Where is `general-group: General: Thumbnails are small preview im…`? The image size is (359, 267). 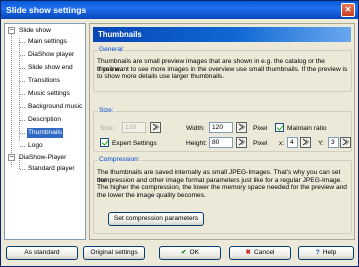 general-group: General: Thumbnails are small preview im… is located at coordinates (222, 69).